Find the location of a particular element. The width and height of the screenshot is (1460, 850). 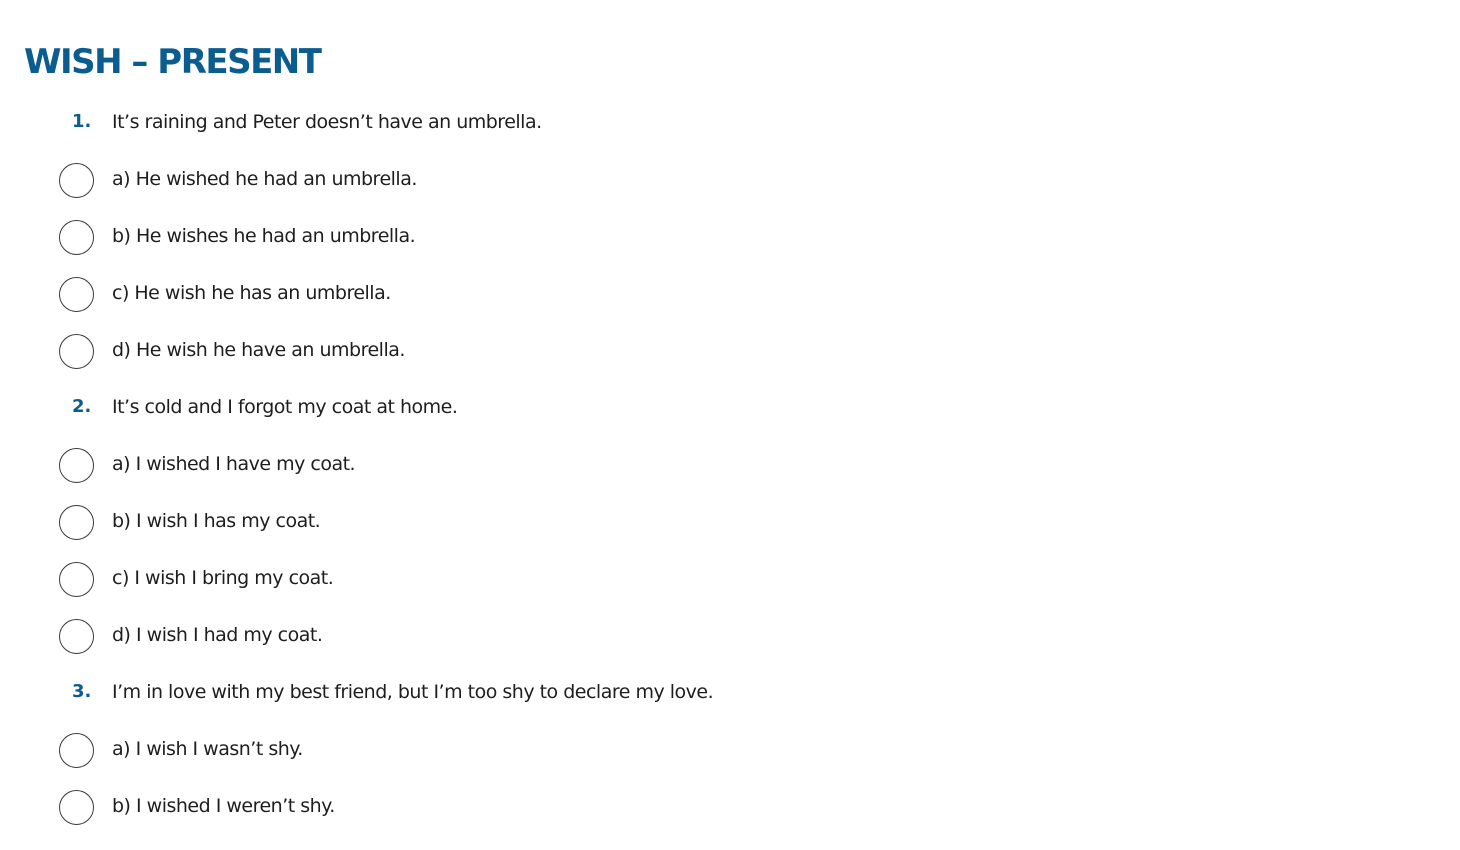

option-1a: a) He wished he had an umbrella. is located at coordinates (730, 183).